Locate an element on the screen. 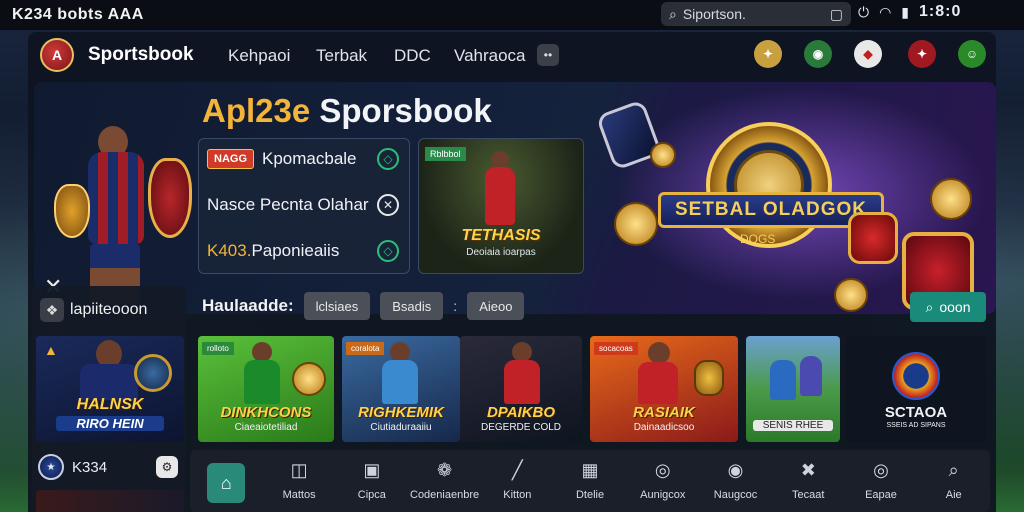 This screenshot has width=1024, height=512. team-badge-3: ◆ is located at coordinates (868, 54).